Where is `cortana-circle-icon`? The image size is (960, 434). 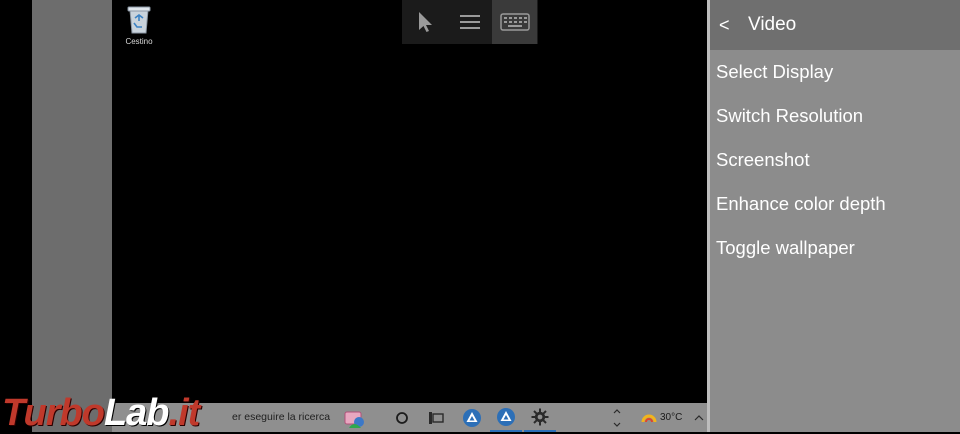
cortana-circle-icon is located at coordinates (402, 417).